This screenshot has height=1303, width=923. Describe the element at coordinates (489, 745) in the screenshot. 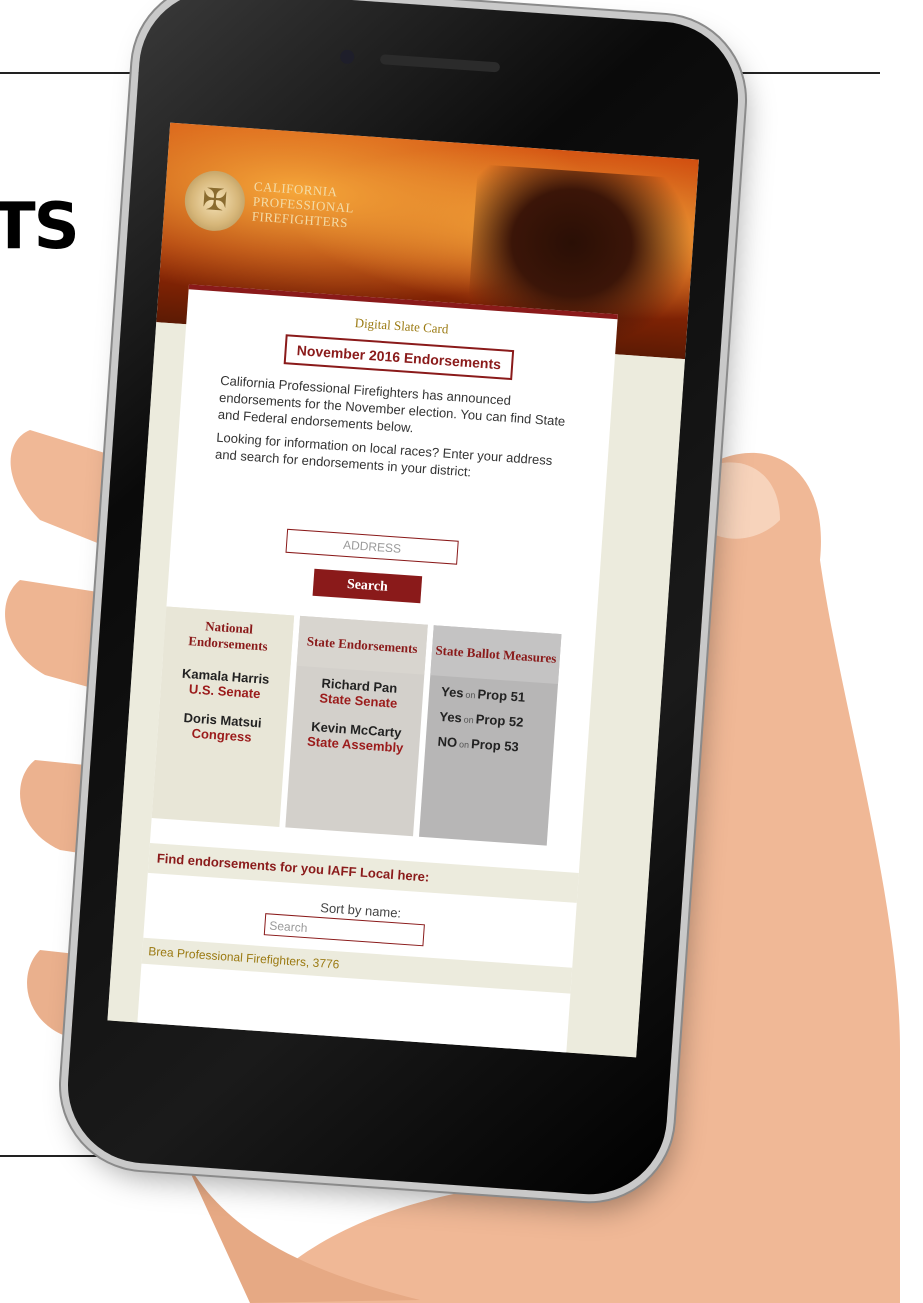

I see `ballot-measure-entry: NOonProp 53` at that location.